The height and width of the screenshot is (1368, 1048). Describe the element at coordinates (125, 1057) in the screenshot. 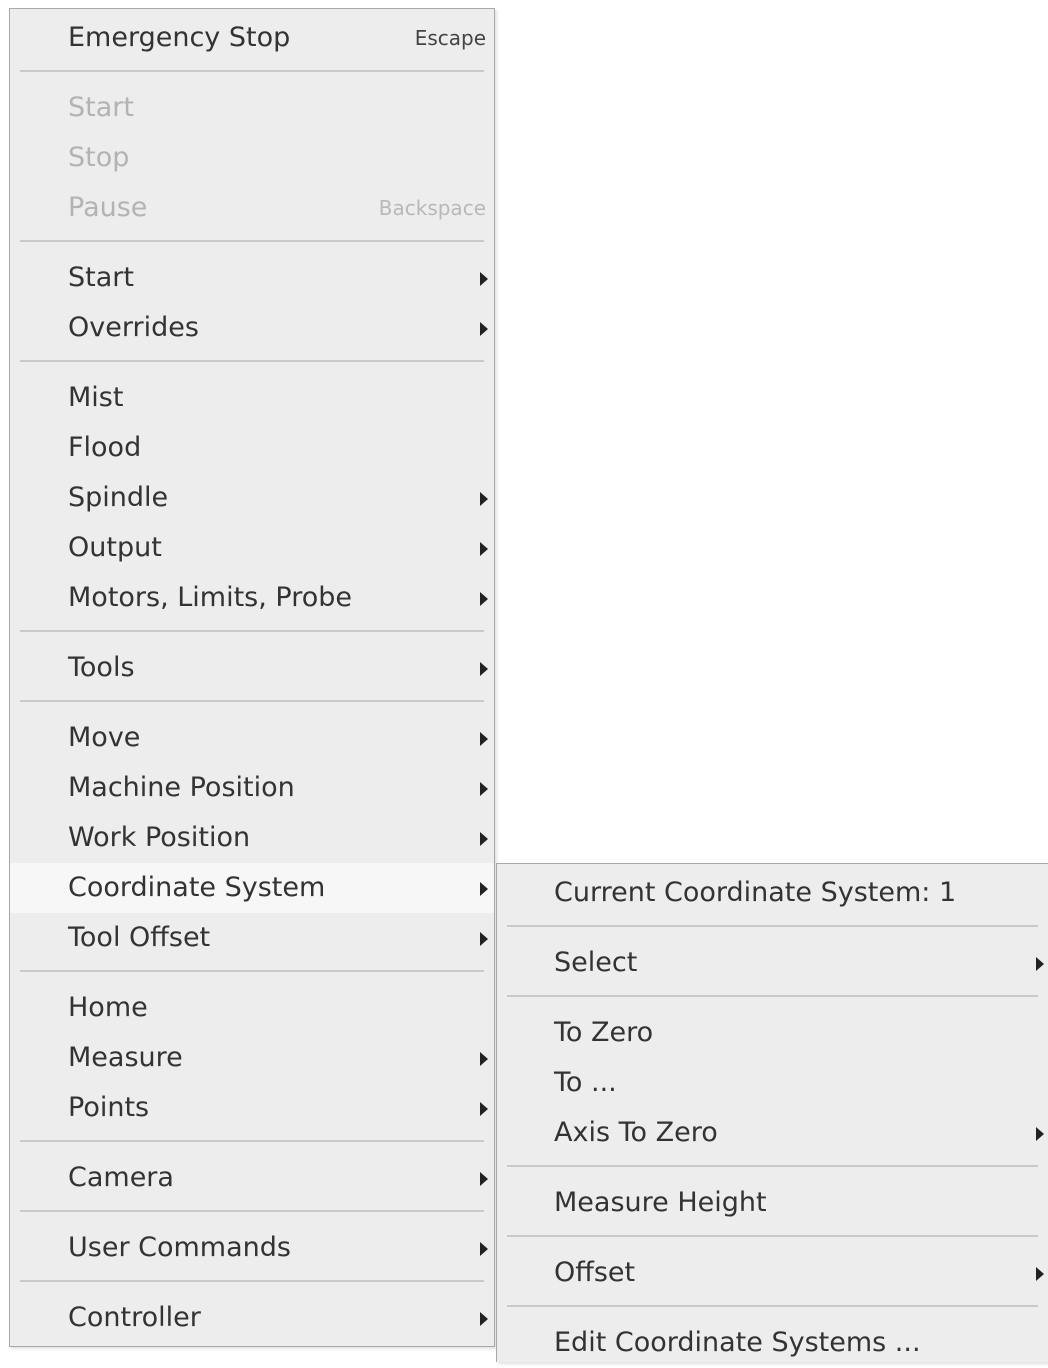

I see `menu-item-label: Measure` at that location.